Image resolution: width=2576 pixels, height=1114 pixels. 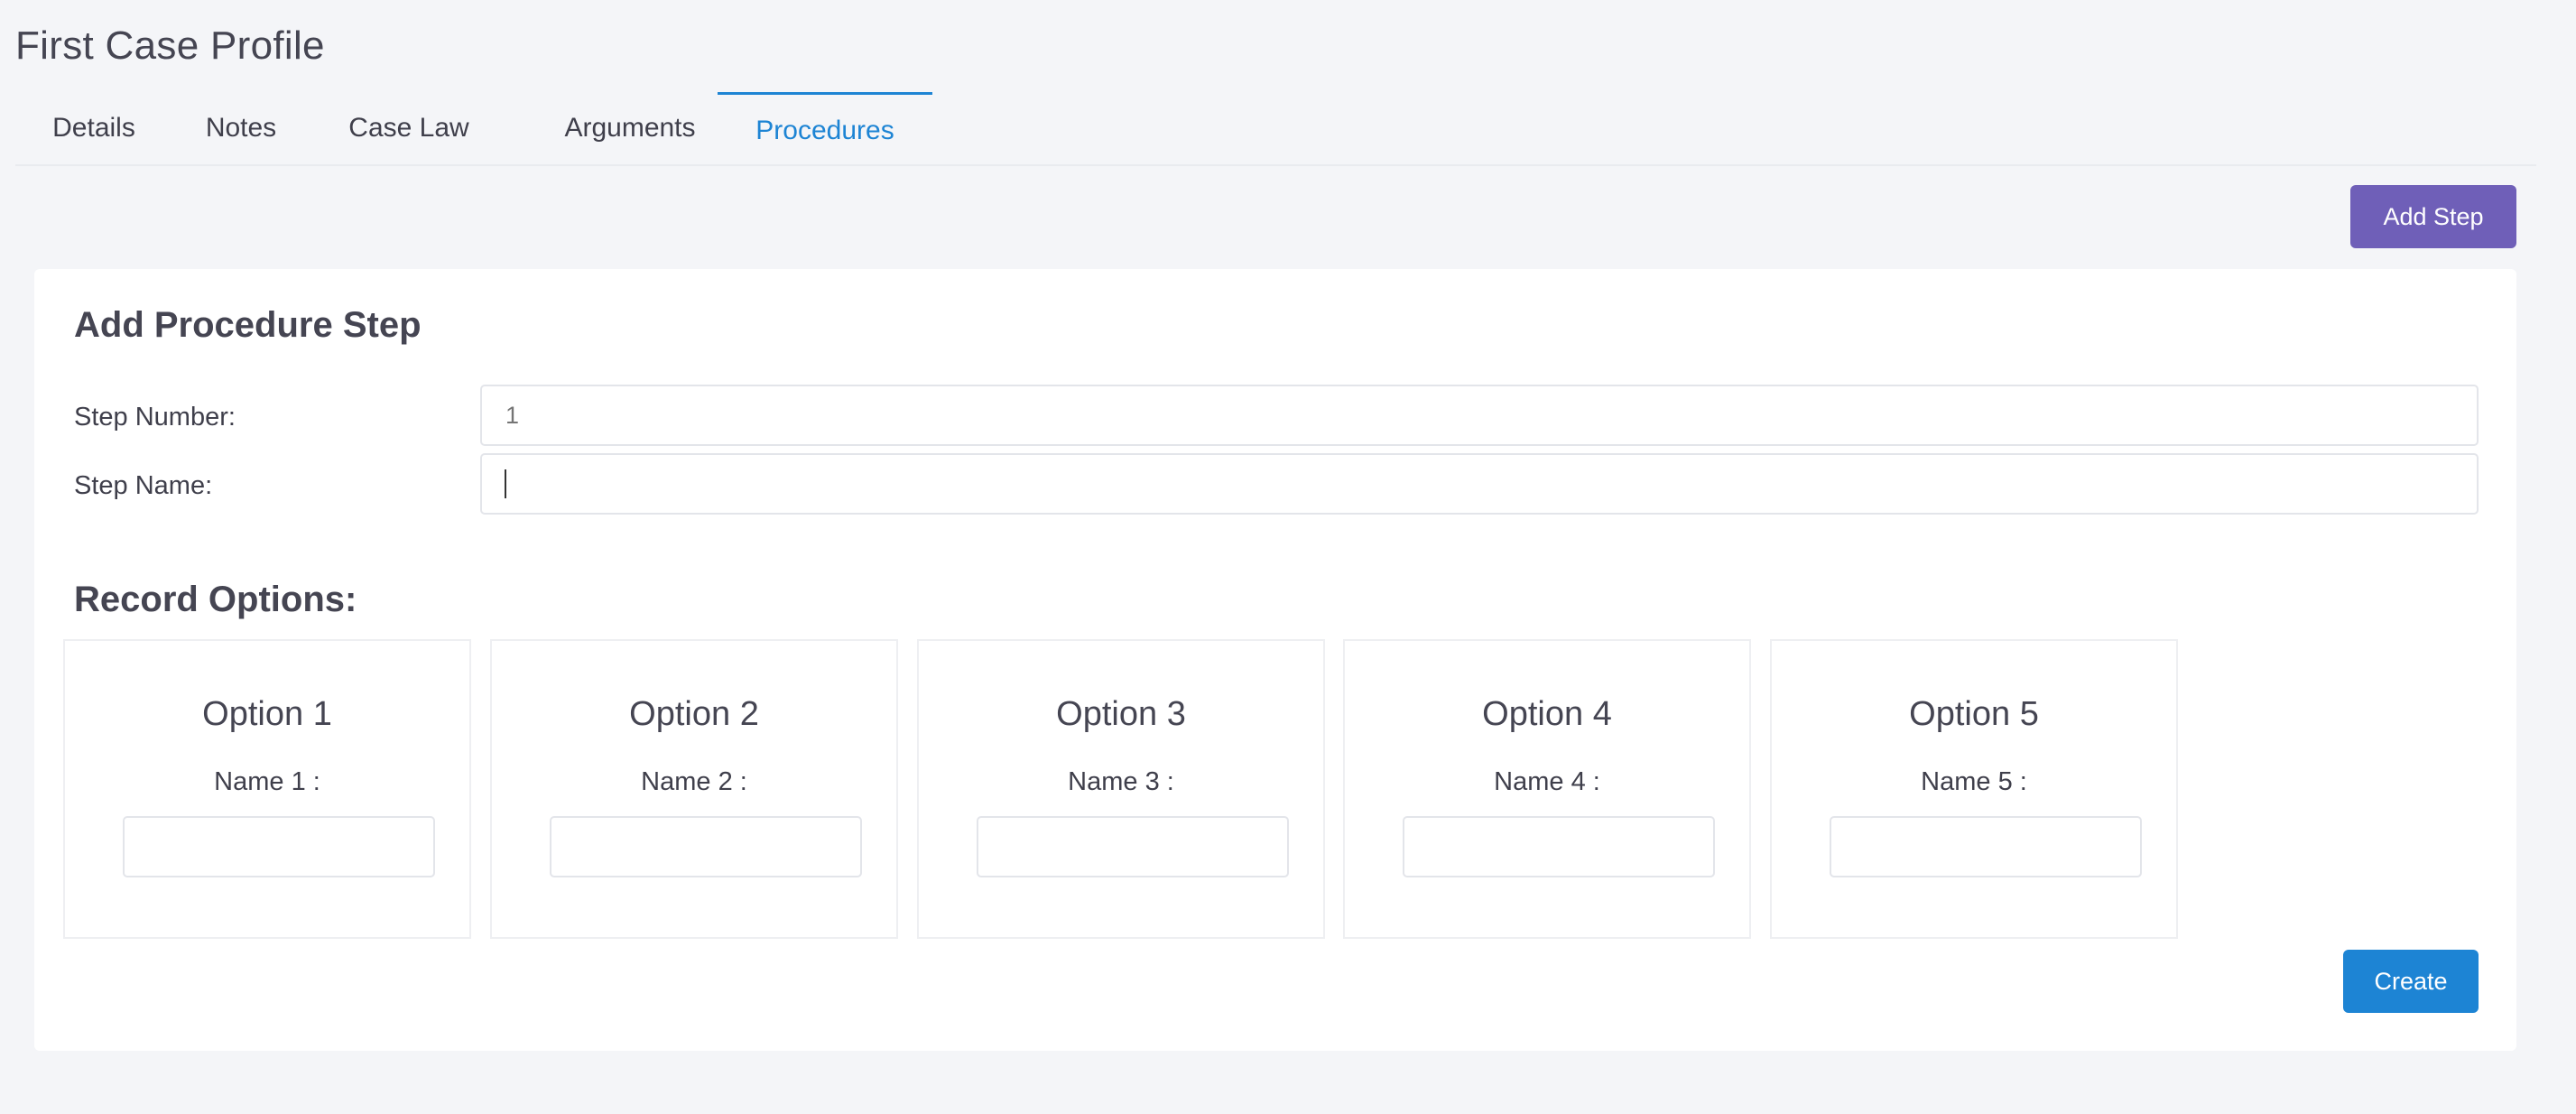 I want to click on tab-notes: Notes, so click(x=241, y=128).